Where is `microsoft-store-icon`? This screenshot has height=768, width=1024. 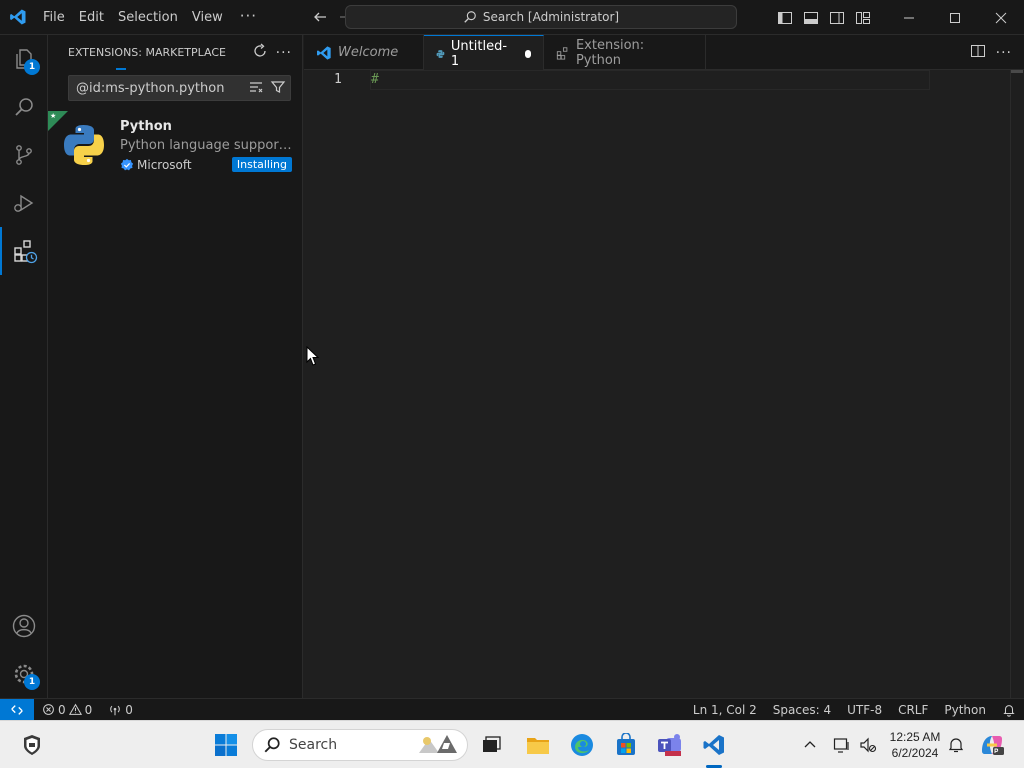 microsoft-store-icon is located at coordinates (626, 745).